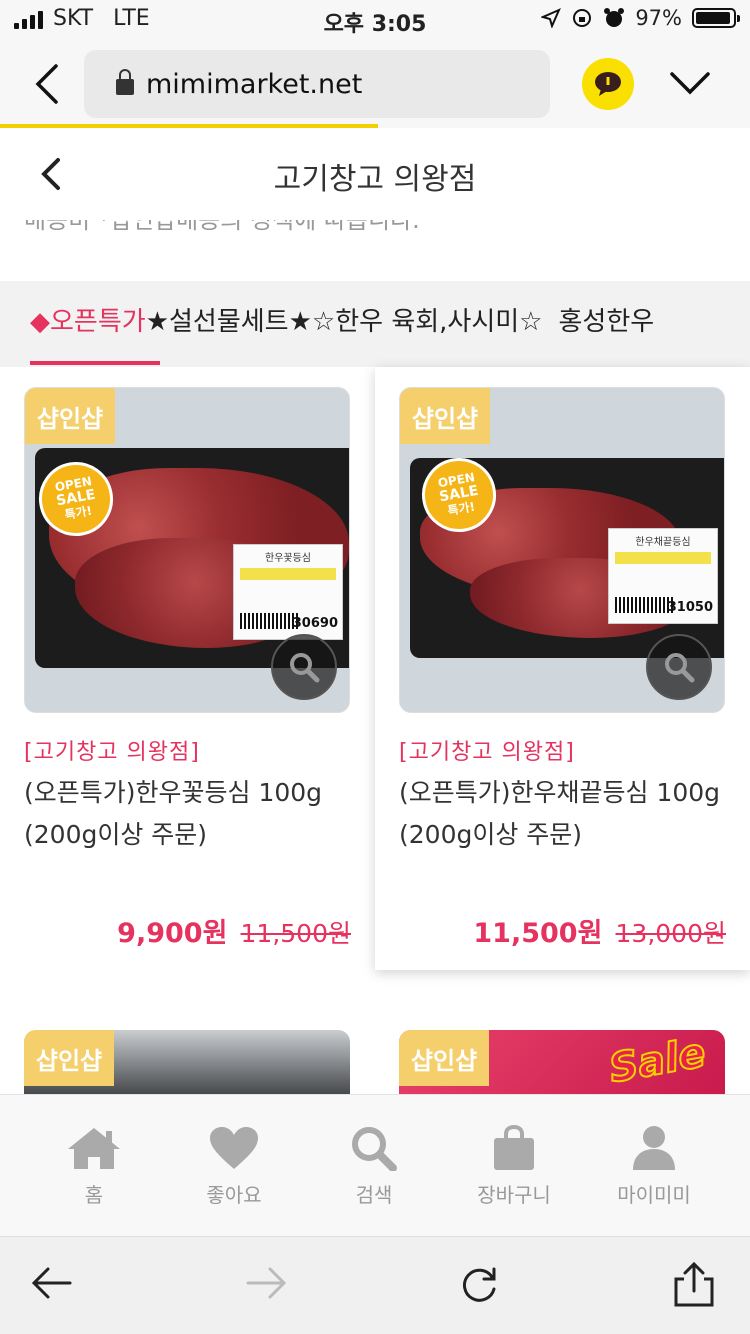 The image size is (750, 1334). I want to click on product-image: 샵인샵 OPEN SALE 특가! 한우채끝등심 31050, so click(562, 550).